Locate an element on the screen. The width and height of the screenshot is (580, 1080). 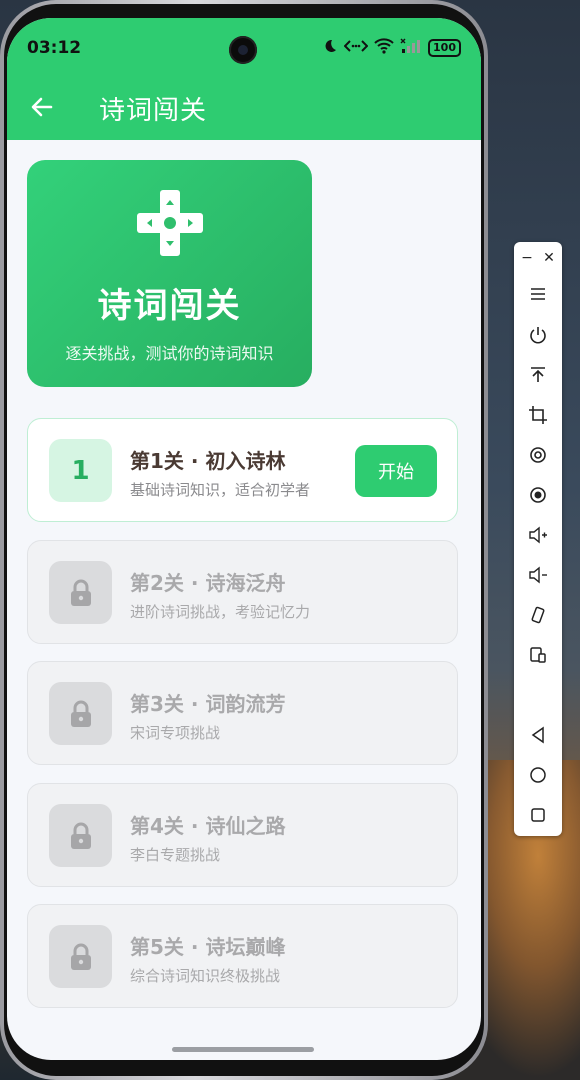
rotate-icon is located at coordinates (538, 615).